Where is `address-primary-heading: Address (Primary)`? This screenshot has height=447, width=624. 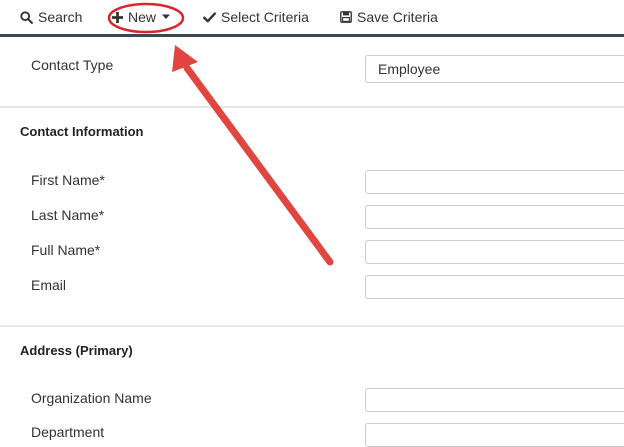
address-primary-heading: Address (Primary) is located at coordinates (76, 350).